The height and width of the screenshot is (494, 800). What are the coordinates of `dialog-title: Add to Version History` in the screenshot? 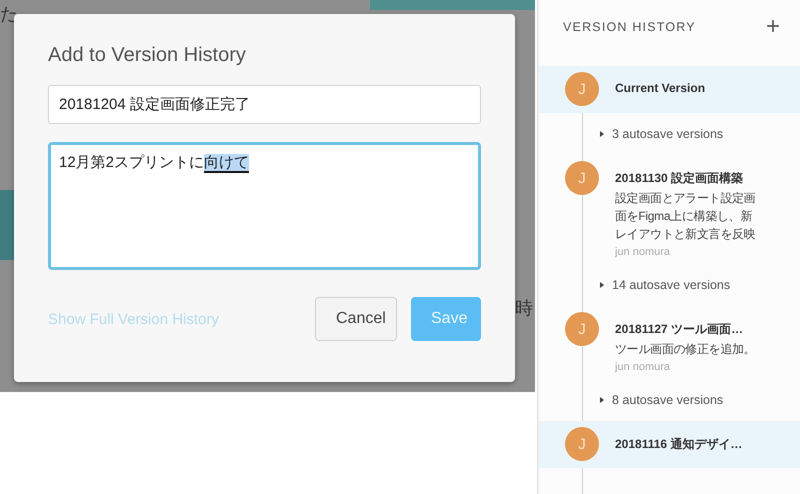 It's located at (147, 55).